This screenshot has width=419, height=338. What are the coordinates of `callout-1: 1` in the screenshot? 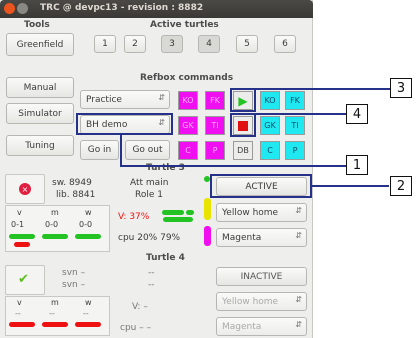 It's located at (357, 165).